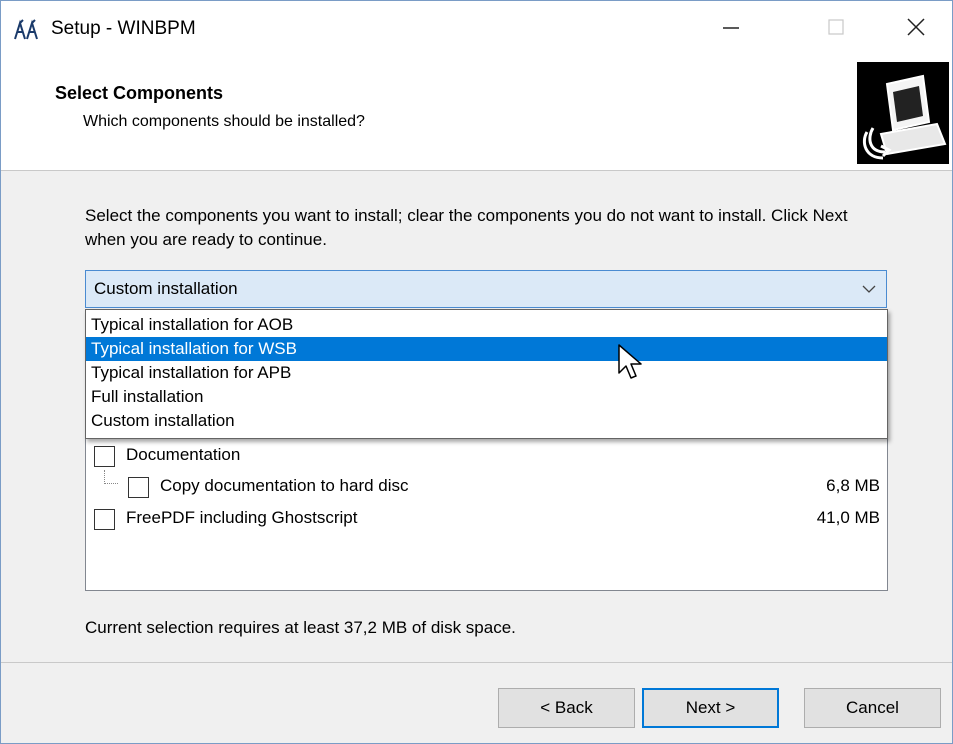  What do you see at coordinates (869, 289) in the screenshot?
I see `chevron-down-icon` at bounding box center [869, 289].